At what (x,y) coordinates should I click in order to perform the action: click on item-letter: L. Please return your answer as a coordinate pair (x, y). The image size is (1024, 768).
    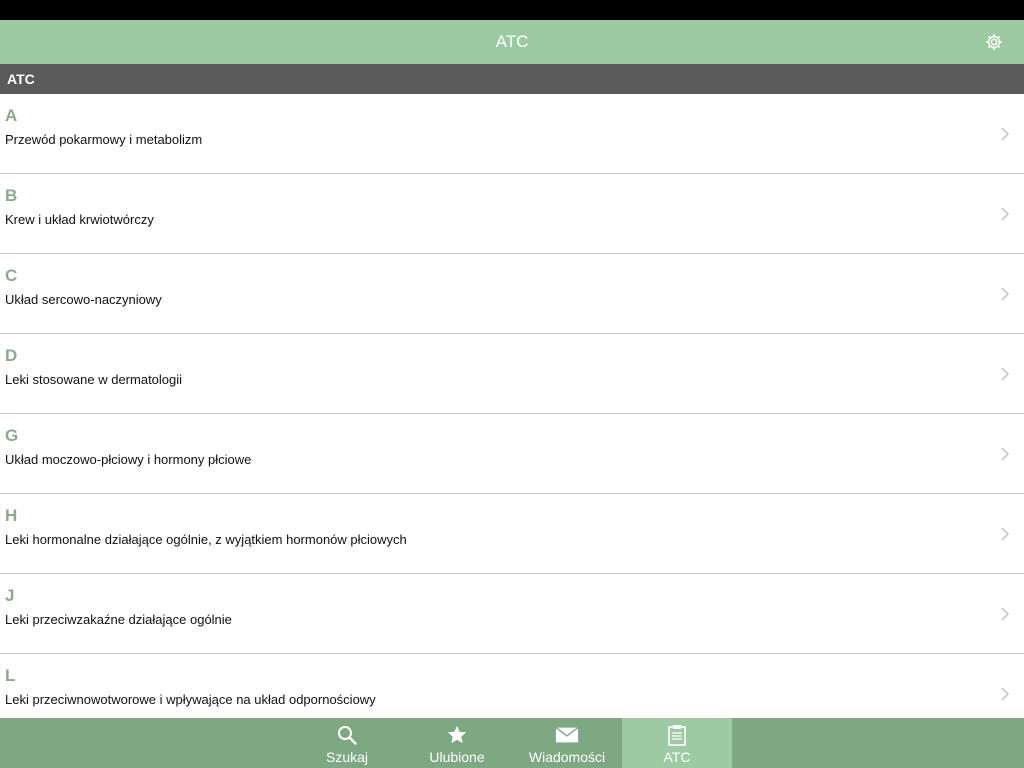
    Looking at the image, I should click on (10, 675).